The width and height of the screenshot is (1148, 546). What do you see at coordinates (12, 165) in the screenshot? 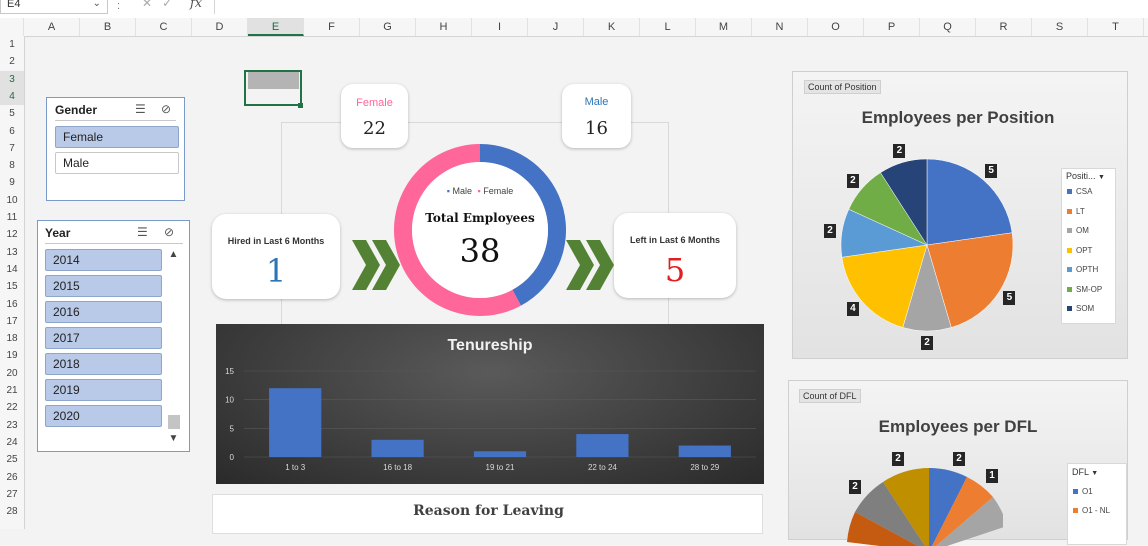
I see `row-header-8: 8` at bounding box center [12, 165].